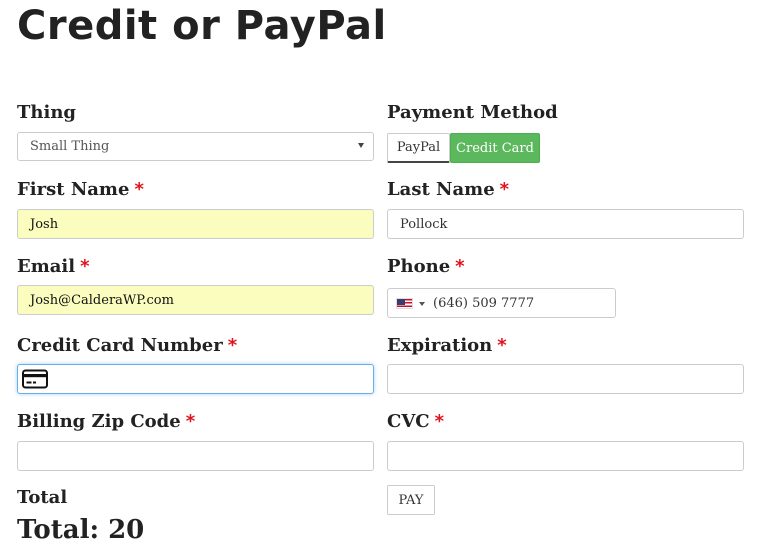 This screenshot has height=553, width=768. What do you see at coordinates (99, 421) in the screenshot?
I see `billing-zip-label-text: Billing Zip Code` at bounding box center [99, 421].